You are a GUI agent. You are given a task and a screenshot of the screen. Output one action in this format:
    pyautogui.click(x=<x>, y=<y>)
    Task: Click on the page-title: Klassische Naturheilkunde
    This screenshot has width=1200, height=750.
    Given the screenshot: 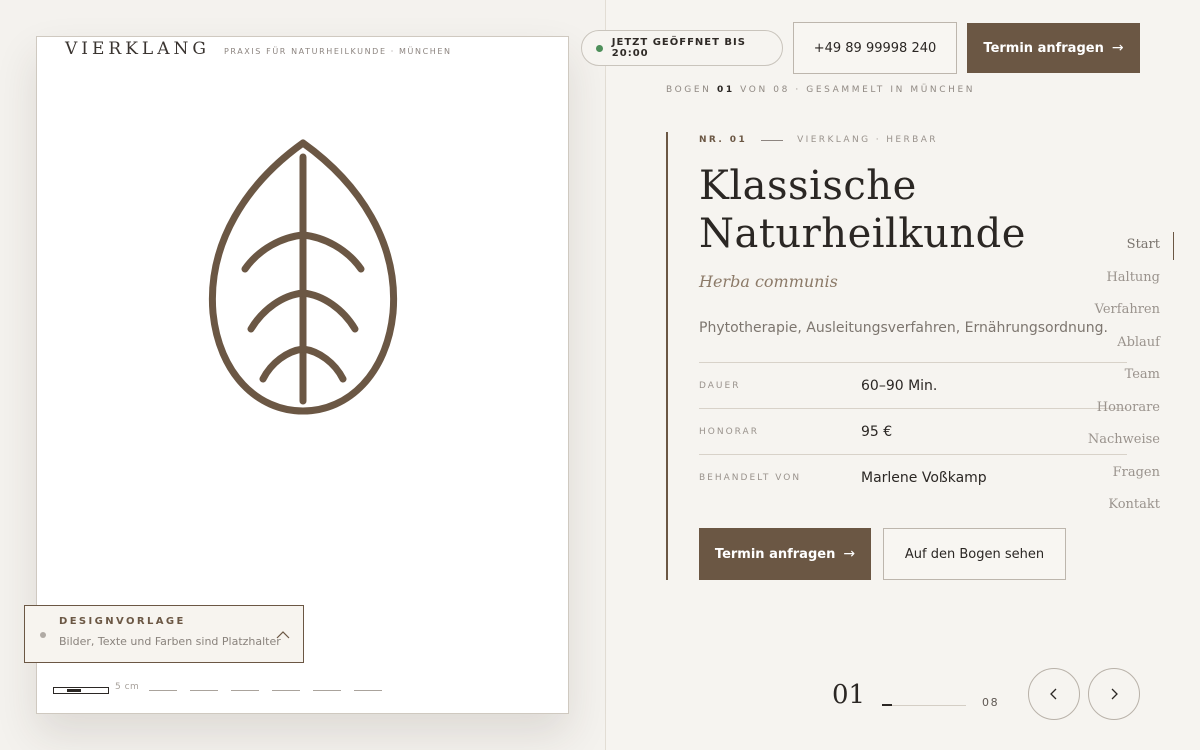 What is the action you would take?
    pyautogui.click(x=862, y=210)
    